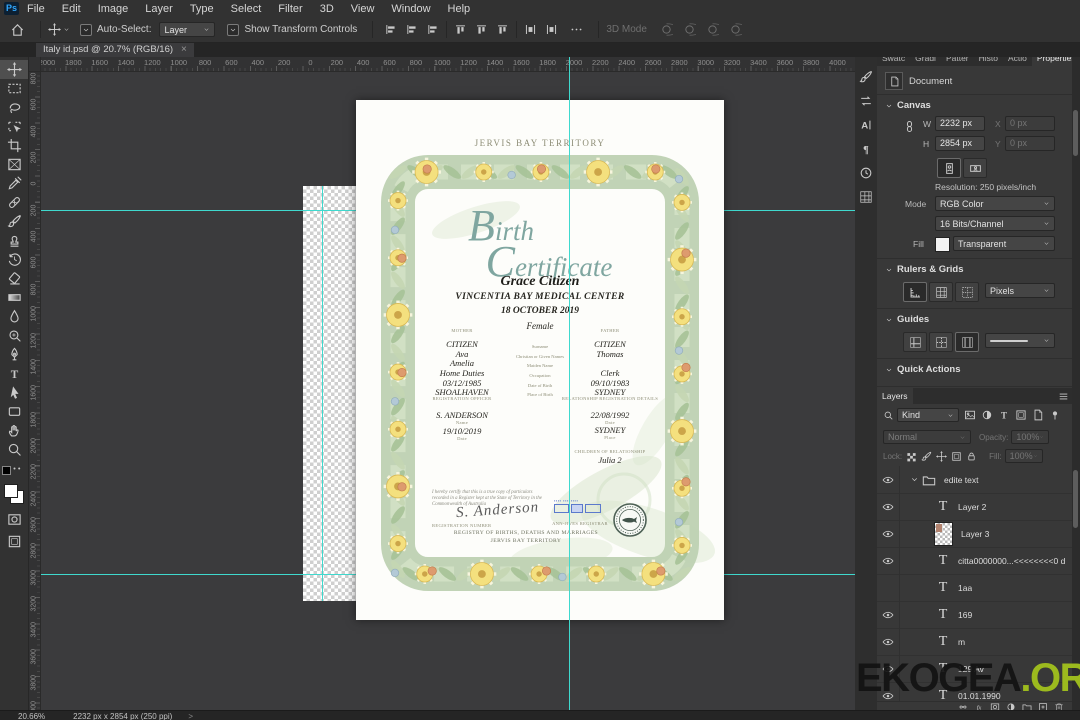  What do you see at coordinates (187, 29) in the screenshot?
I see `auto-select-dropdown: Layer` at bounding box center [187, 29].